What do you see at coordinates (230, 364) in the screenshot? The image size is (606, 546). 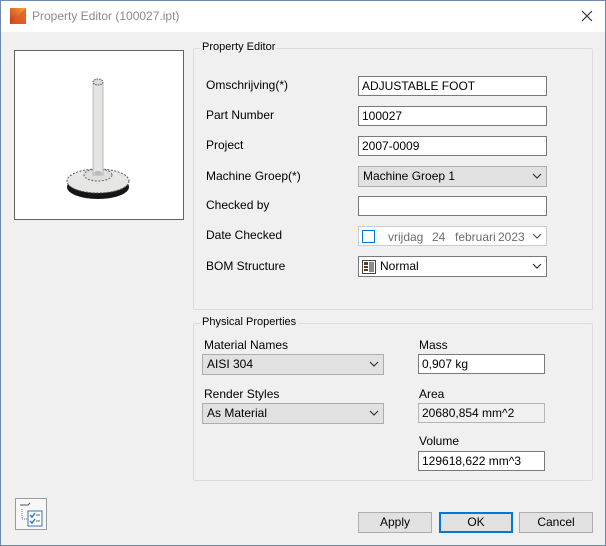 I see `material-value: AISI 304` at bounding box center [230, 364].